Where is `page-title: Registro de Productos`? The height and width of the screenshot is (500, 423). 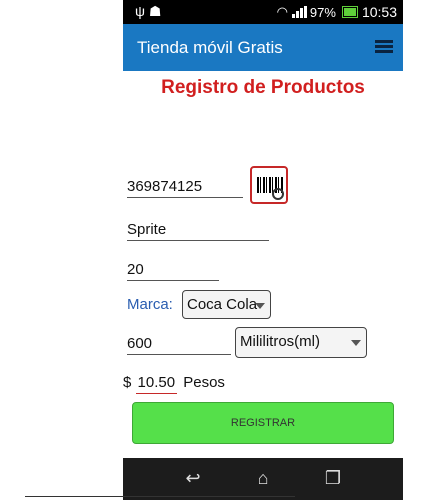
page-title: Registro de Productos is located at coordinates (263, 87).